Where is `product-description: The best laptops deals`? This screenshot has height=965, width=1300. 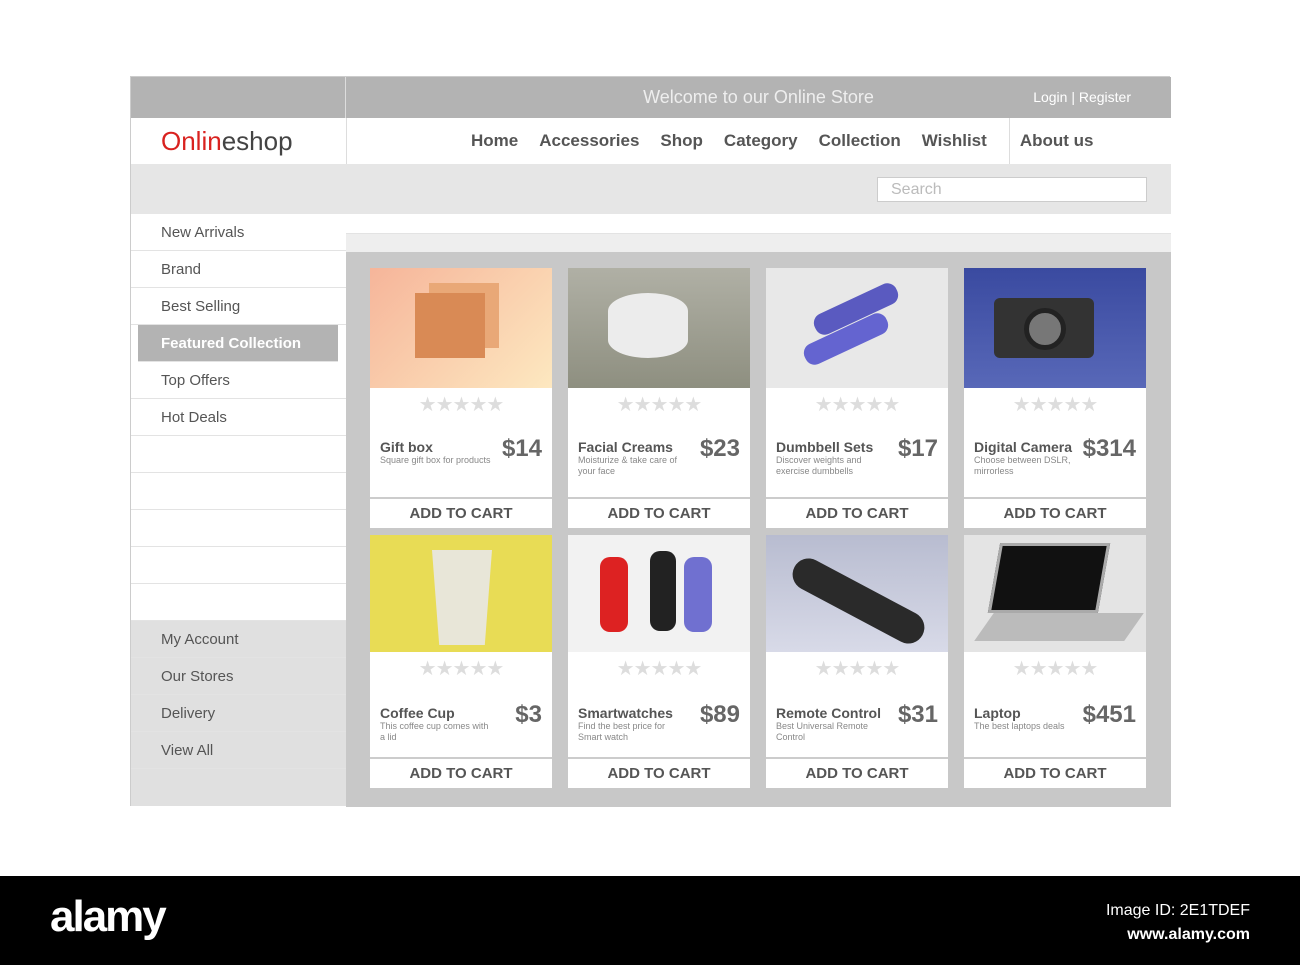 product-description: The best laptops deals is located at coordinates (1019, 726).